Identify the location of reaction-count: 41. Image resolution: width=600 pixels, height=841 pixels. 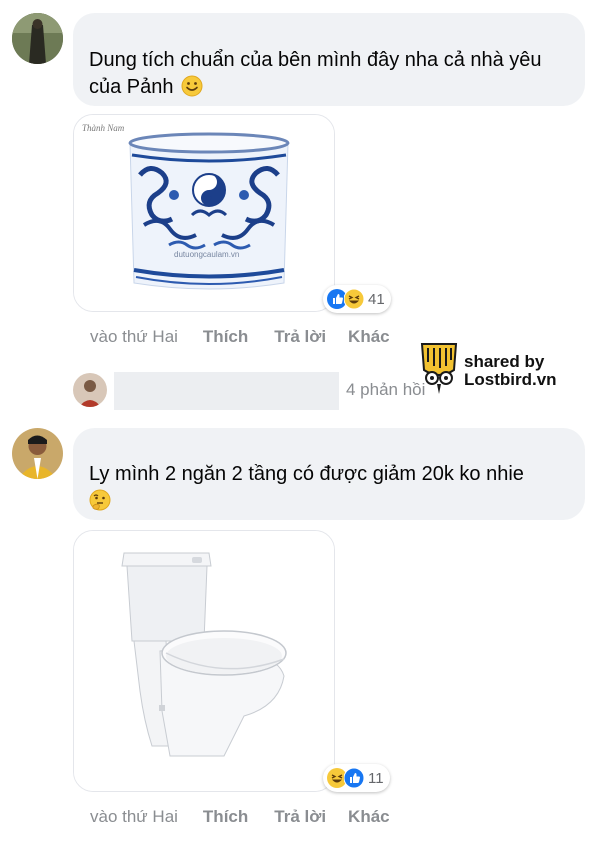
(376, 299).